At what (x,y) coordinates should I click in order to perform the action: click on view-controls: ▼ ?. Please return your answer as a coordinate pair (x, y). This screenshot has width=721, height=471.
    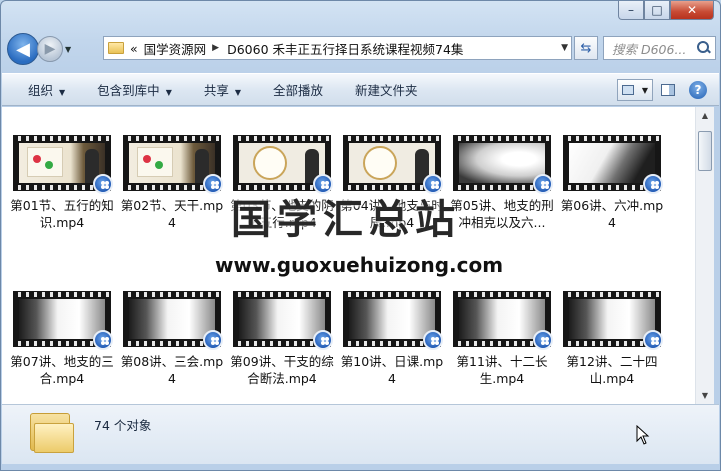
    Looking at the image, I should click on (664, 90).